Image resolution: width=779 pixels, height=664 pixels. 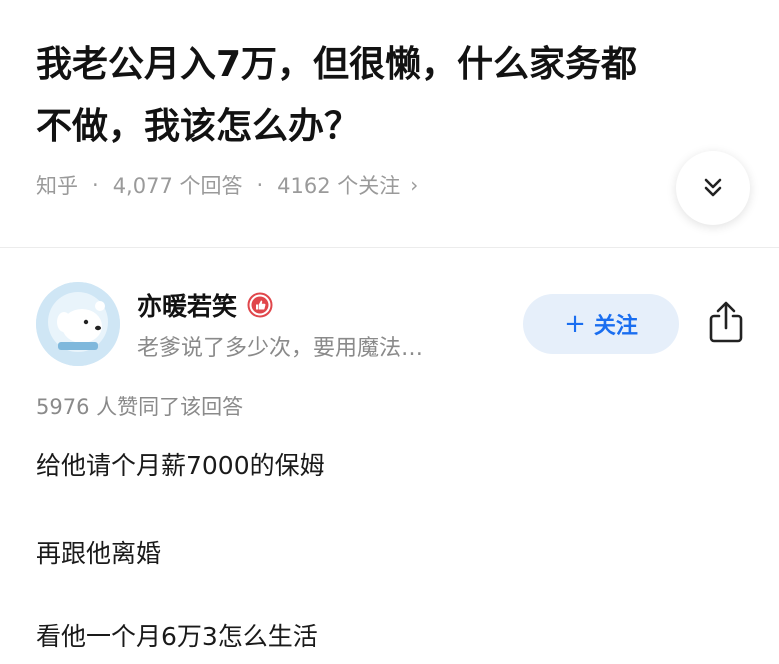 What do you see at coordinates (389, 247) in the screenshot?
I see `section-divider` at bounding box center [389, 247].